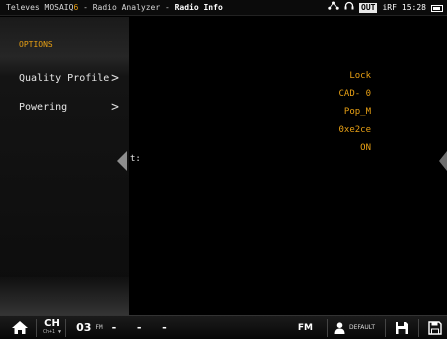  What do you see at coordinates (360, 76) in the screenshot?
I see `lock-status: Lock` at bounding box center [360, 76].